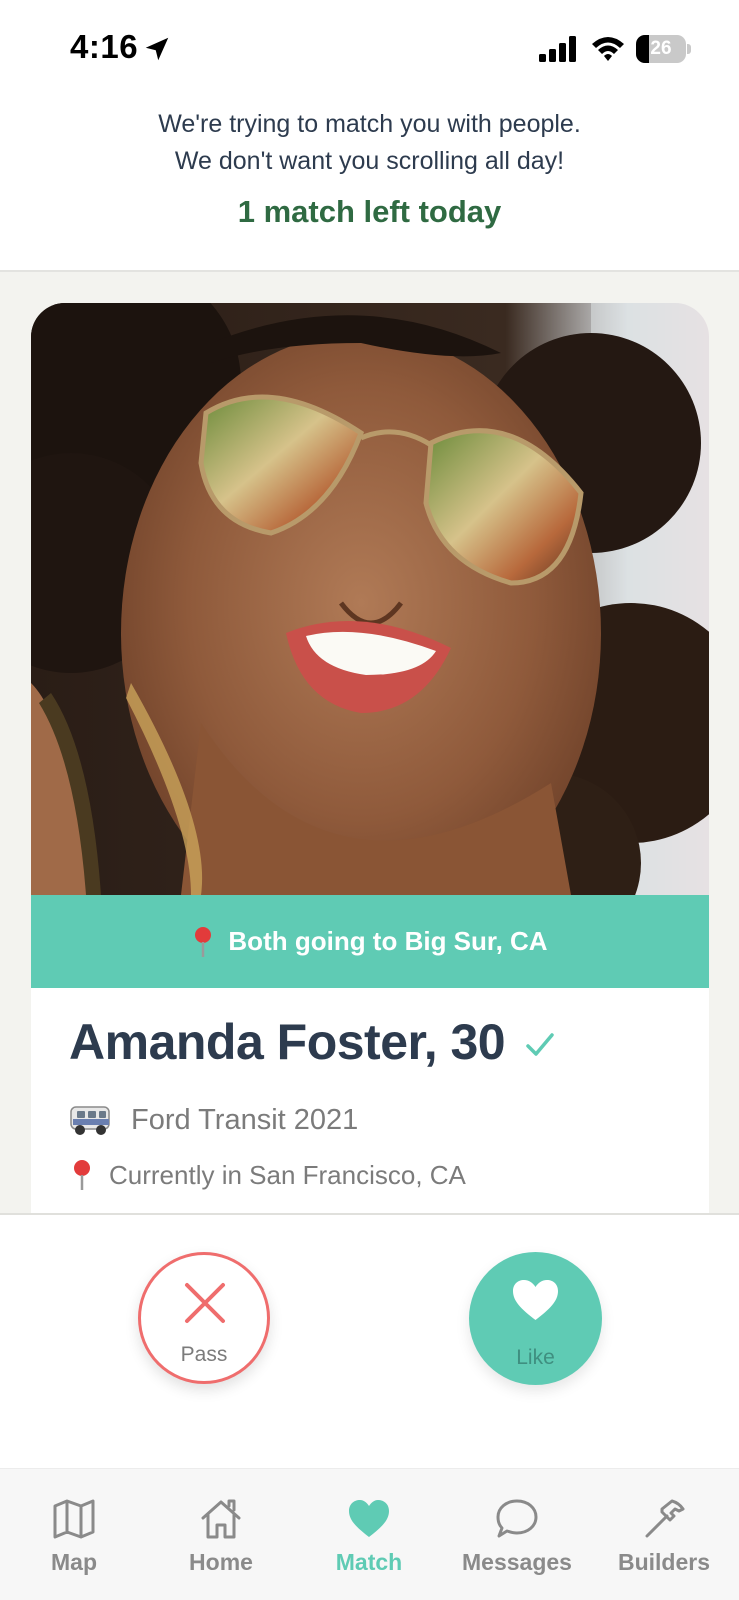 This screenshot has width=739, height=1600. What do you see at coordinates (221, 1519) in the screenshot?
I see `home-icon` at bounding box center [221, 1519].